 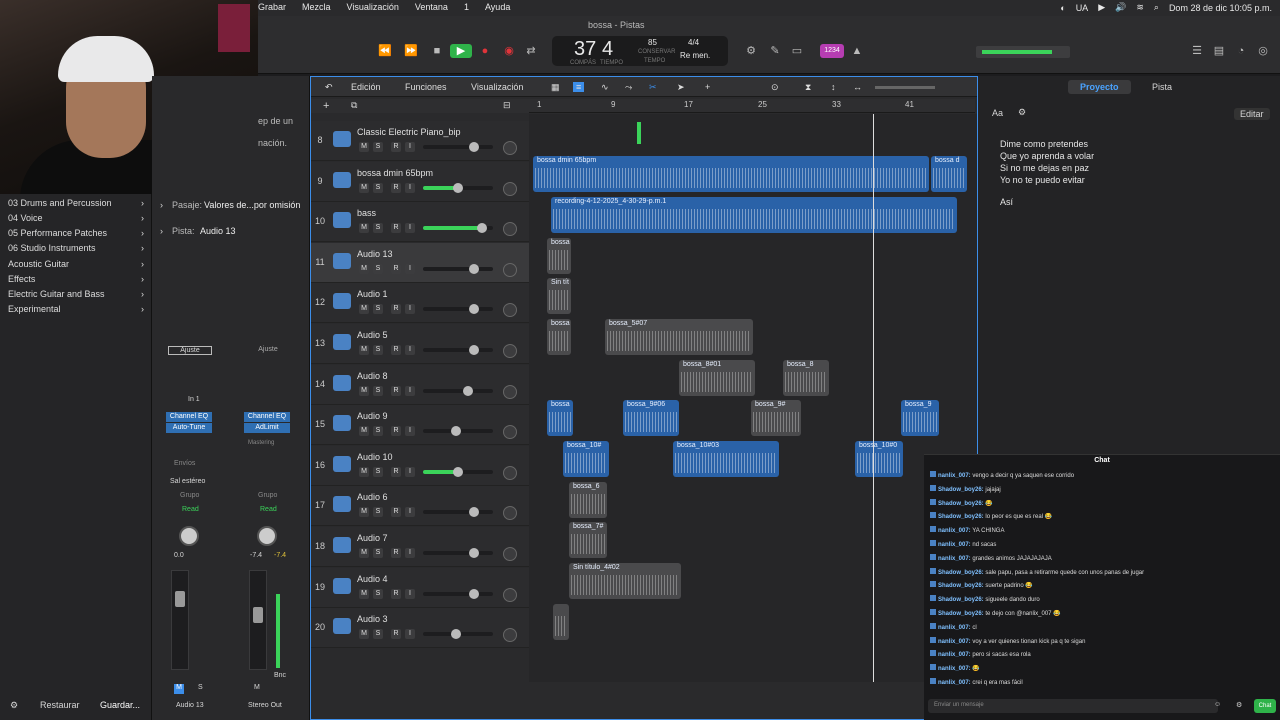 I want to click on timeline-ruler: 1 9 17 25 33 41, so click(x=752, y=106).